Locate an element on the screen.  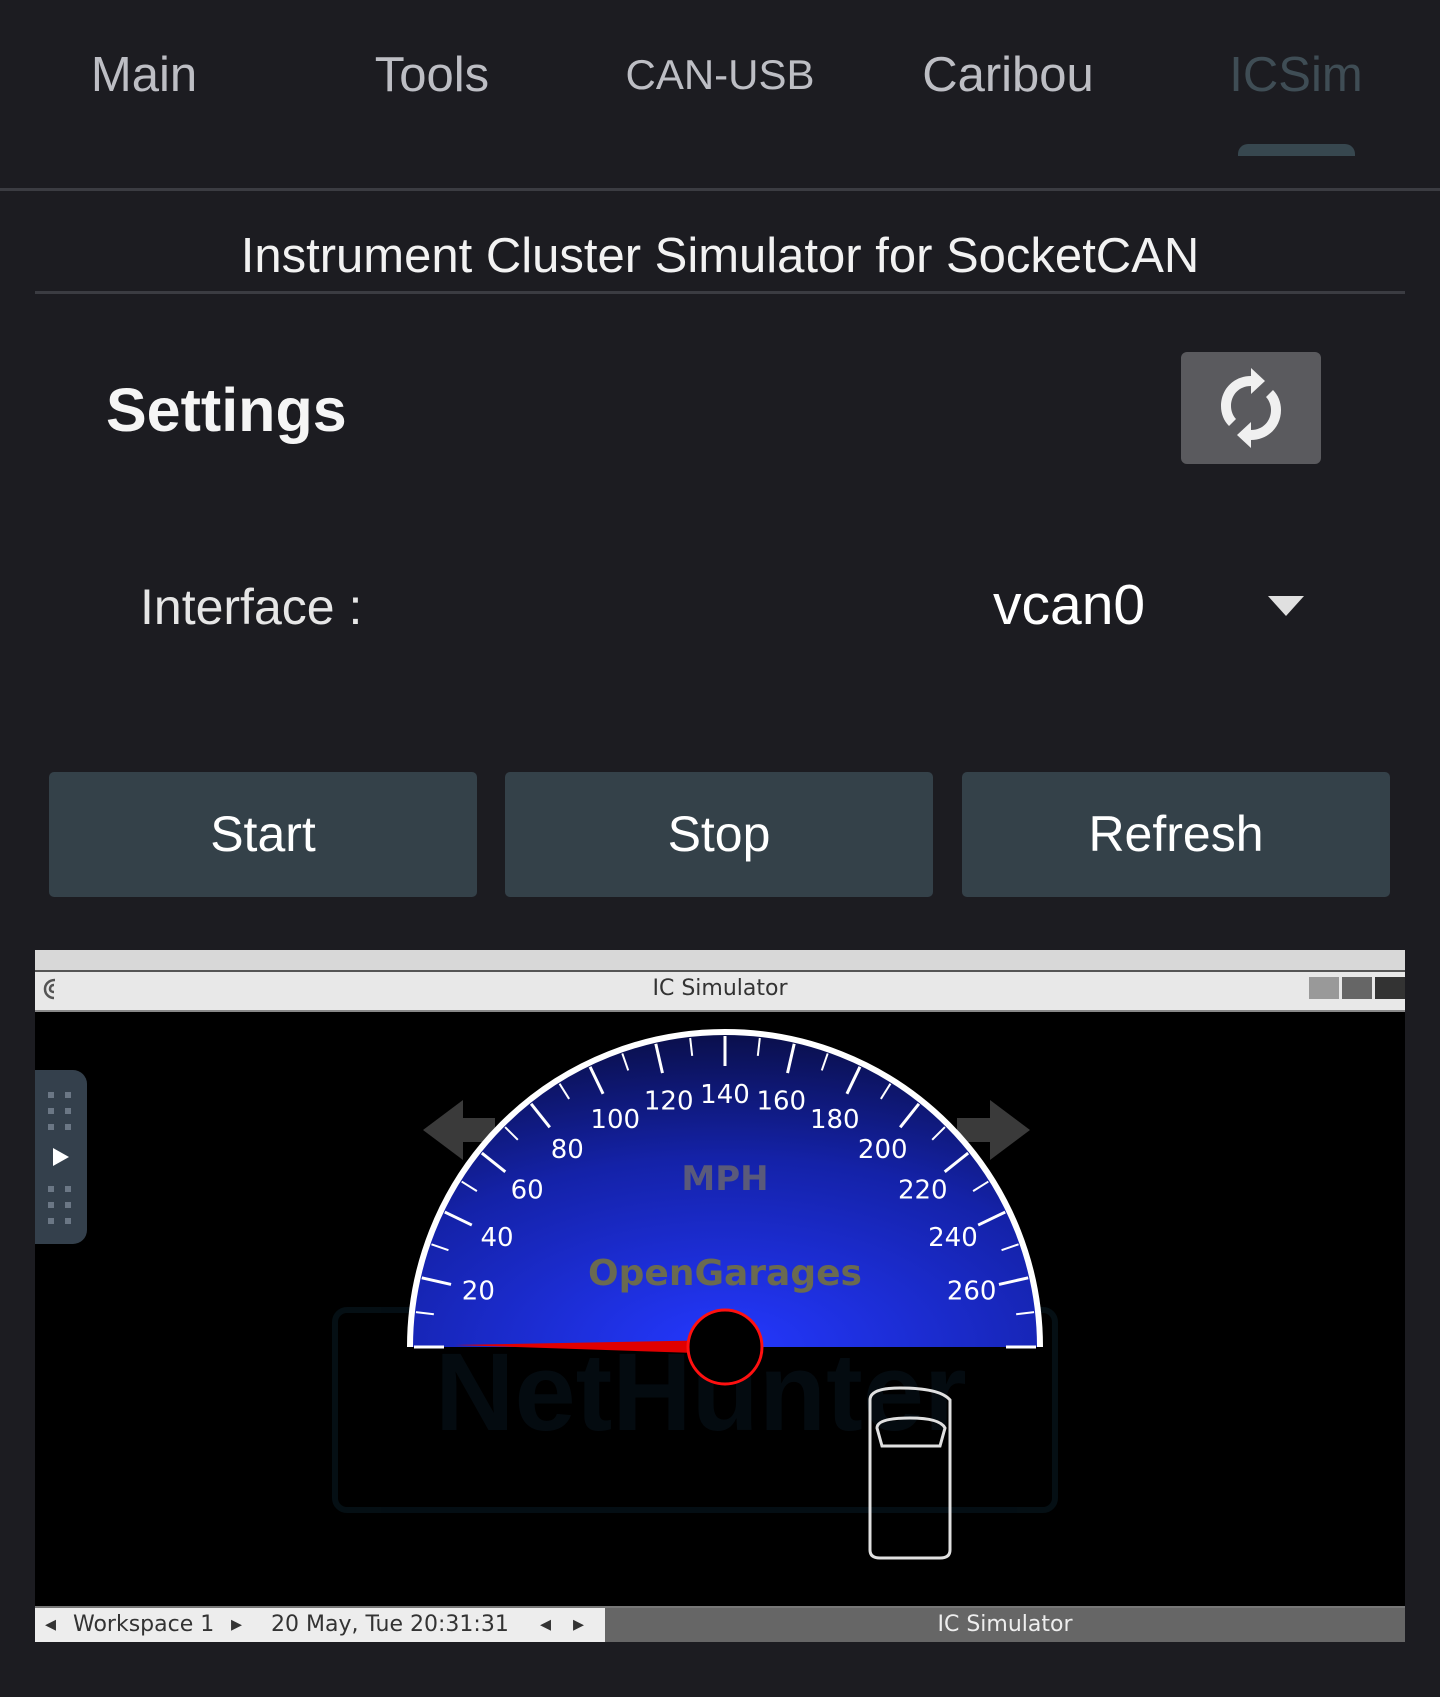
gauge-tick-label: 200 is located at coordinates (883, 1150).